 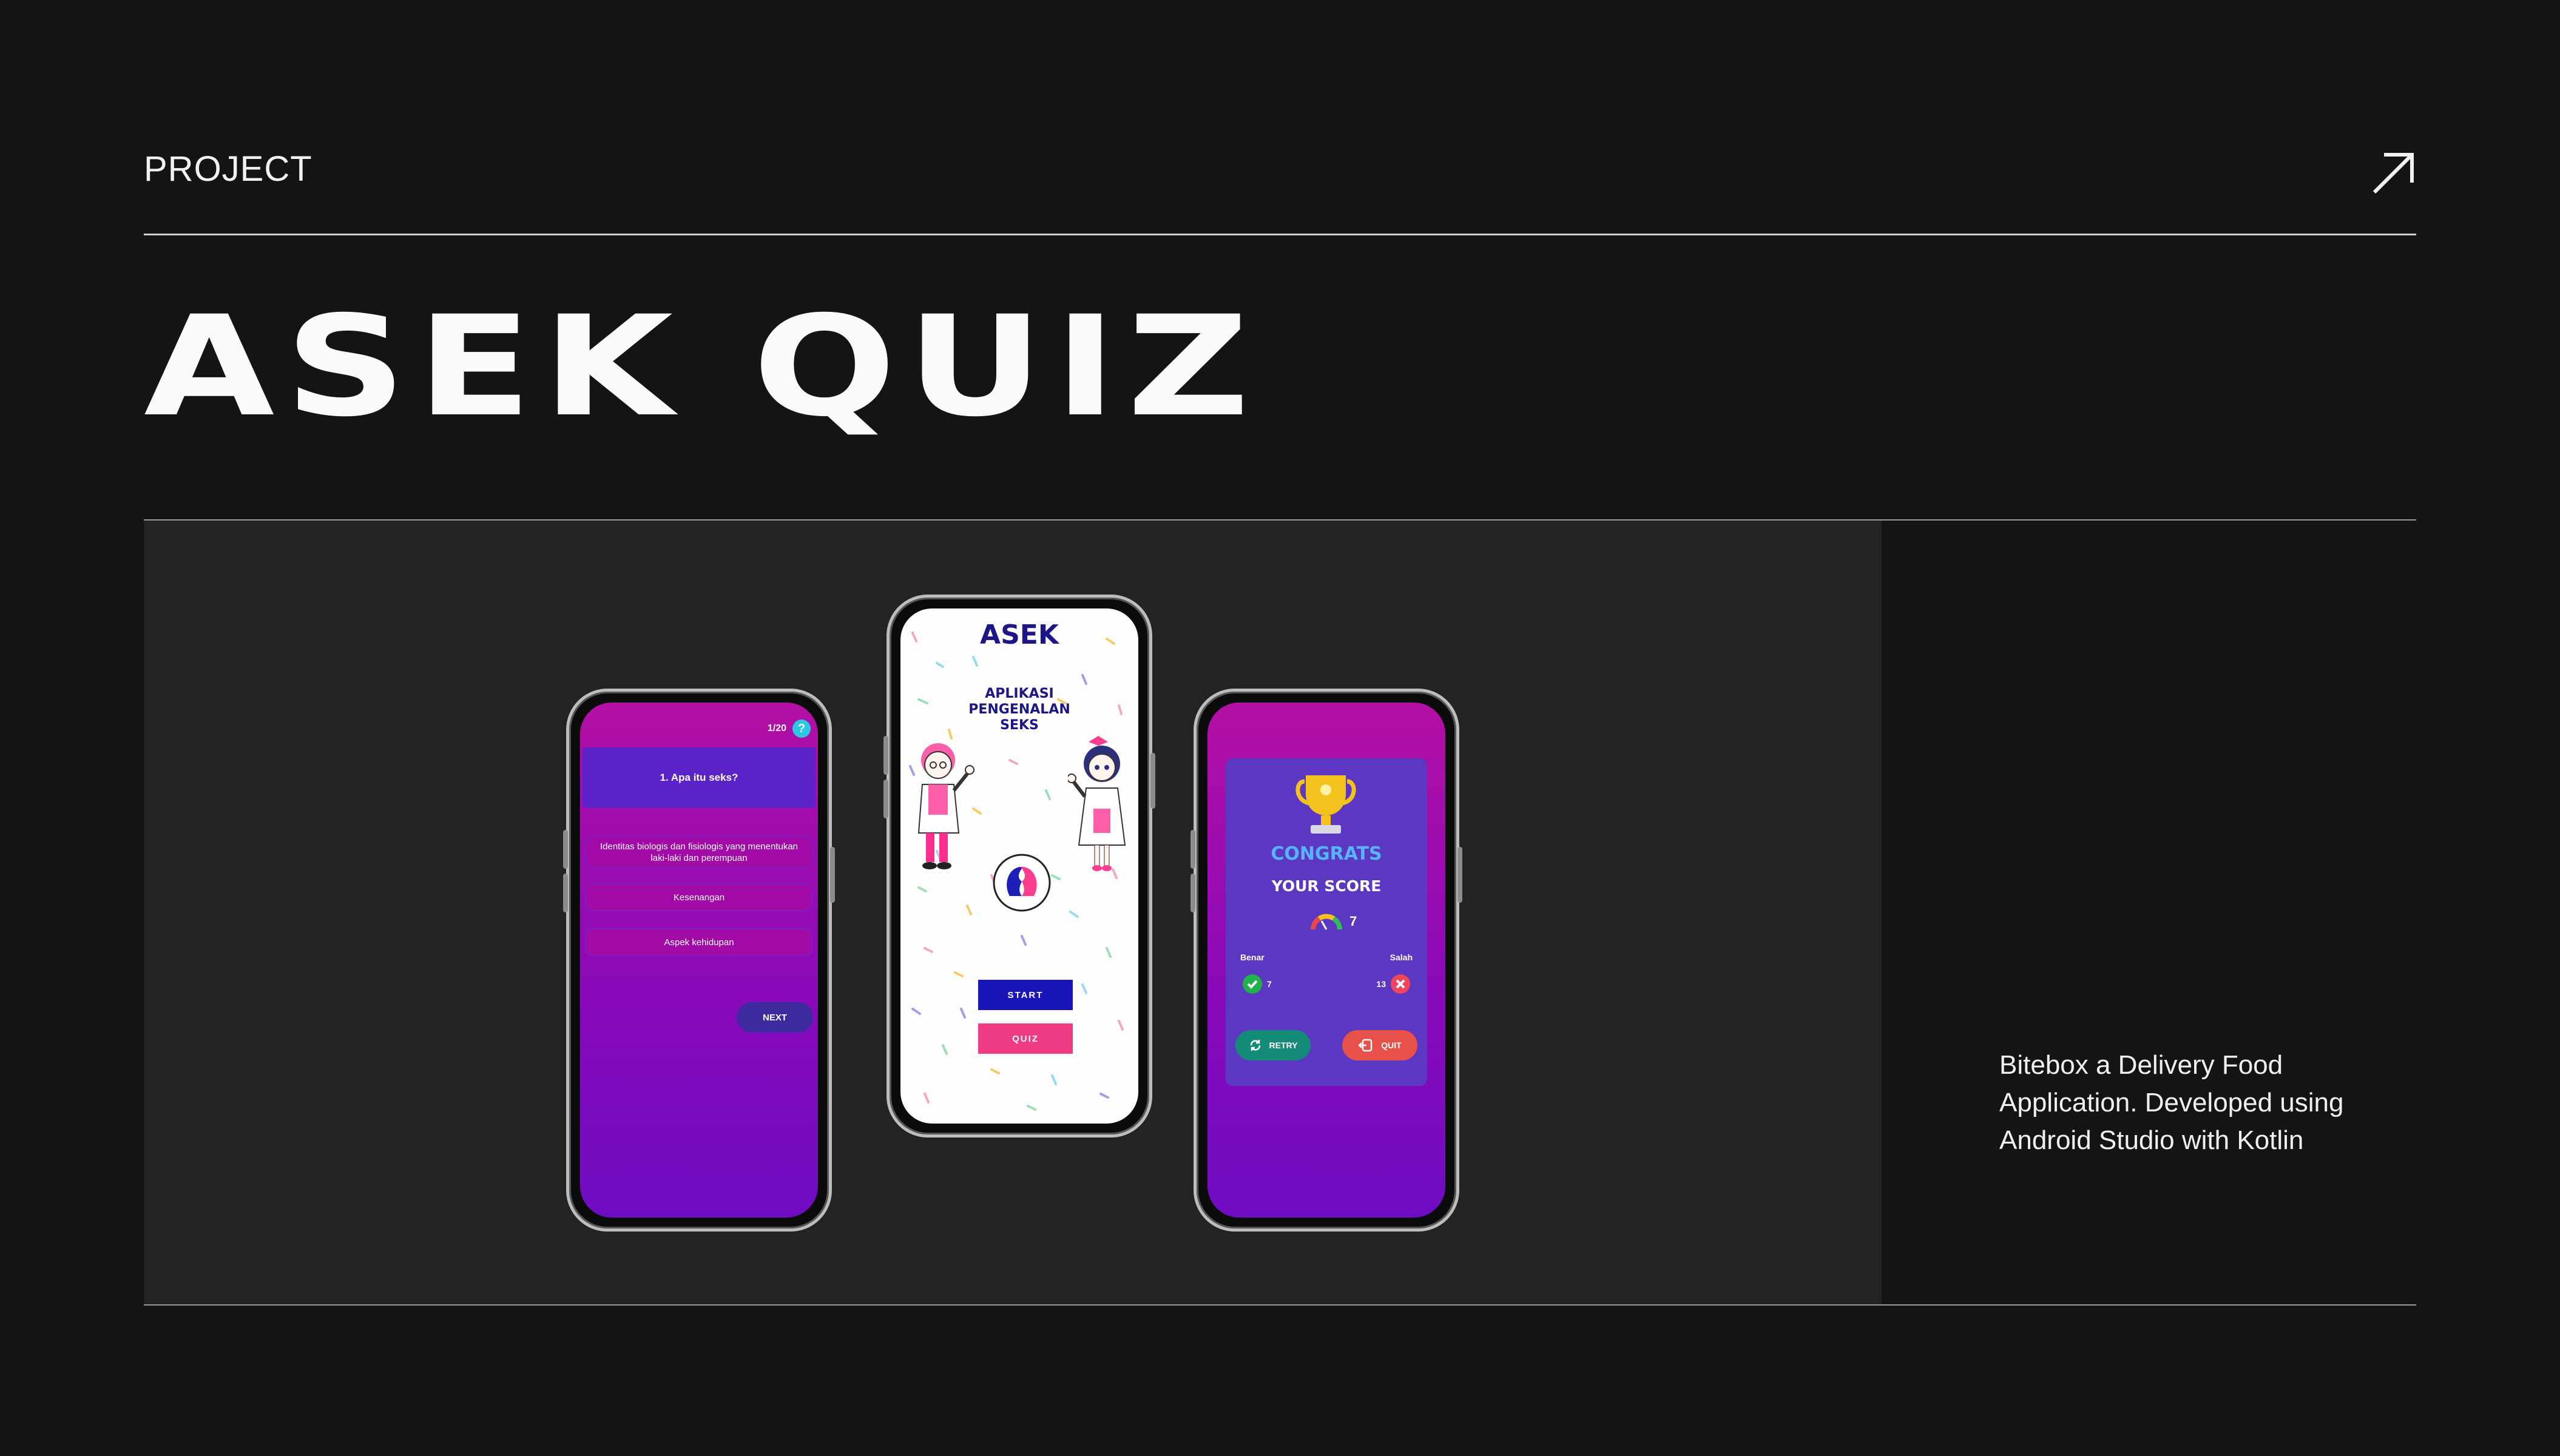 What do you see at coordinates (1019, 693) in the screenshot?
I see `subtitle-line: APLIKASI` at bounding box center [1019, 693].